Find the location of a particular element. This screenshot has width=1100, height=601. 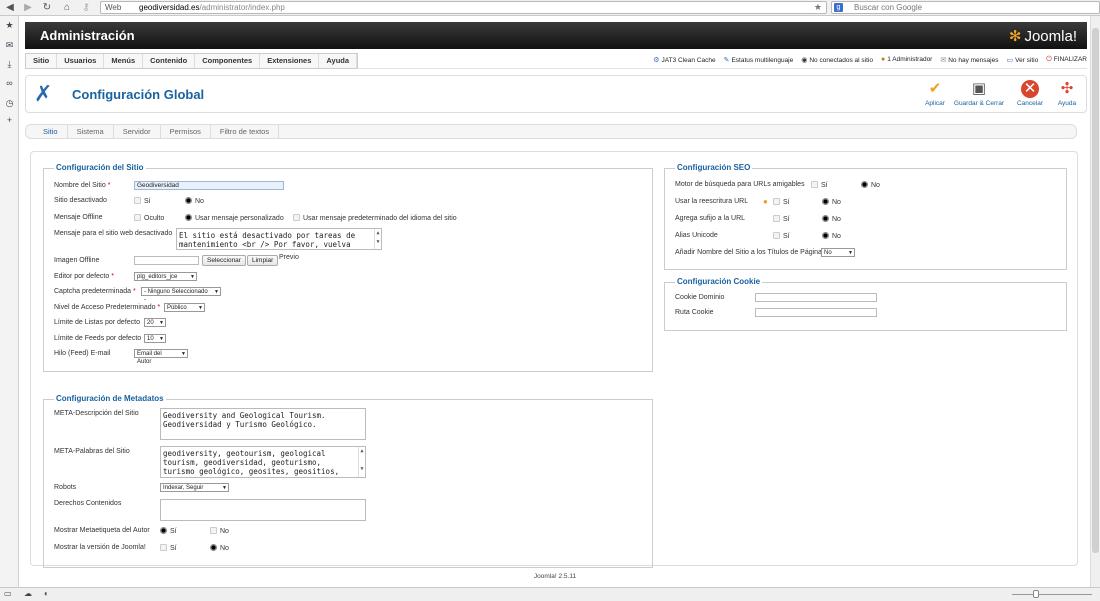

unicode-yes-radio: Sí is located at coordinates (781, 236).